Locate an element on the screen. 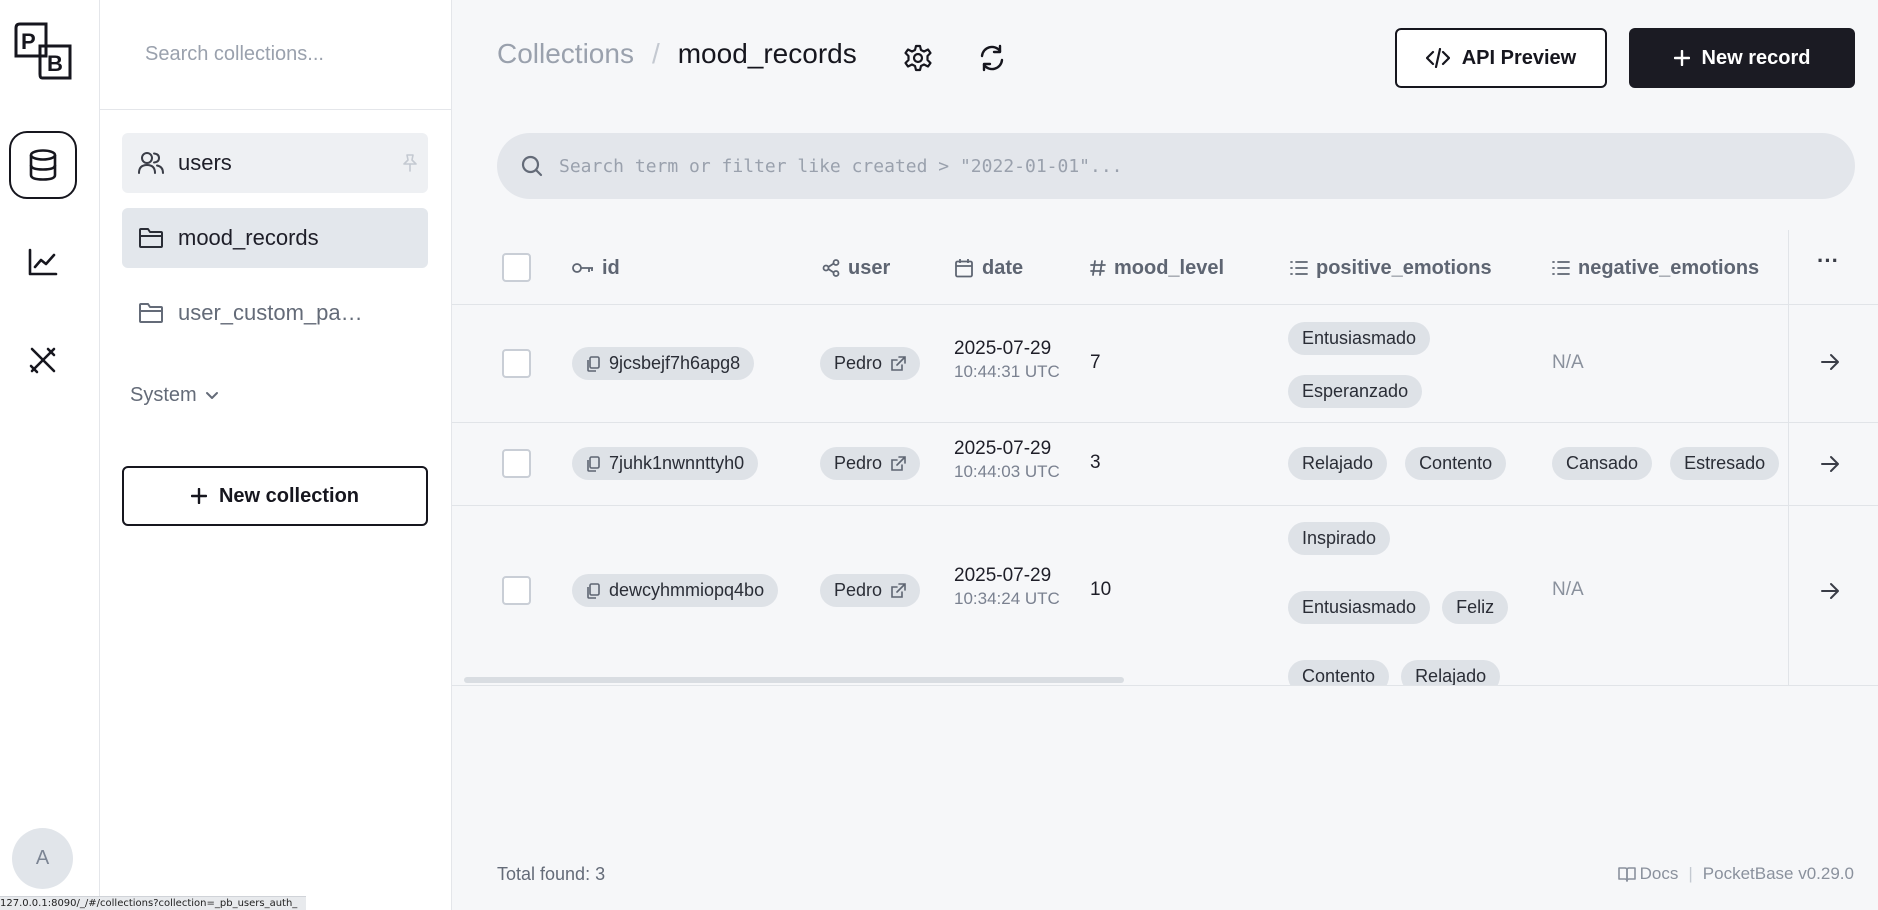 This screenshot has height=910, width=1878. mood-level-cell: 10 is located at coordinates (1101, 589).